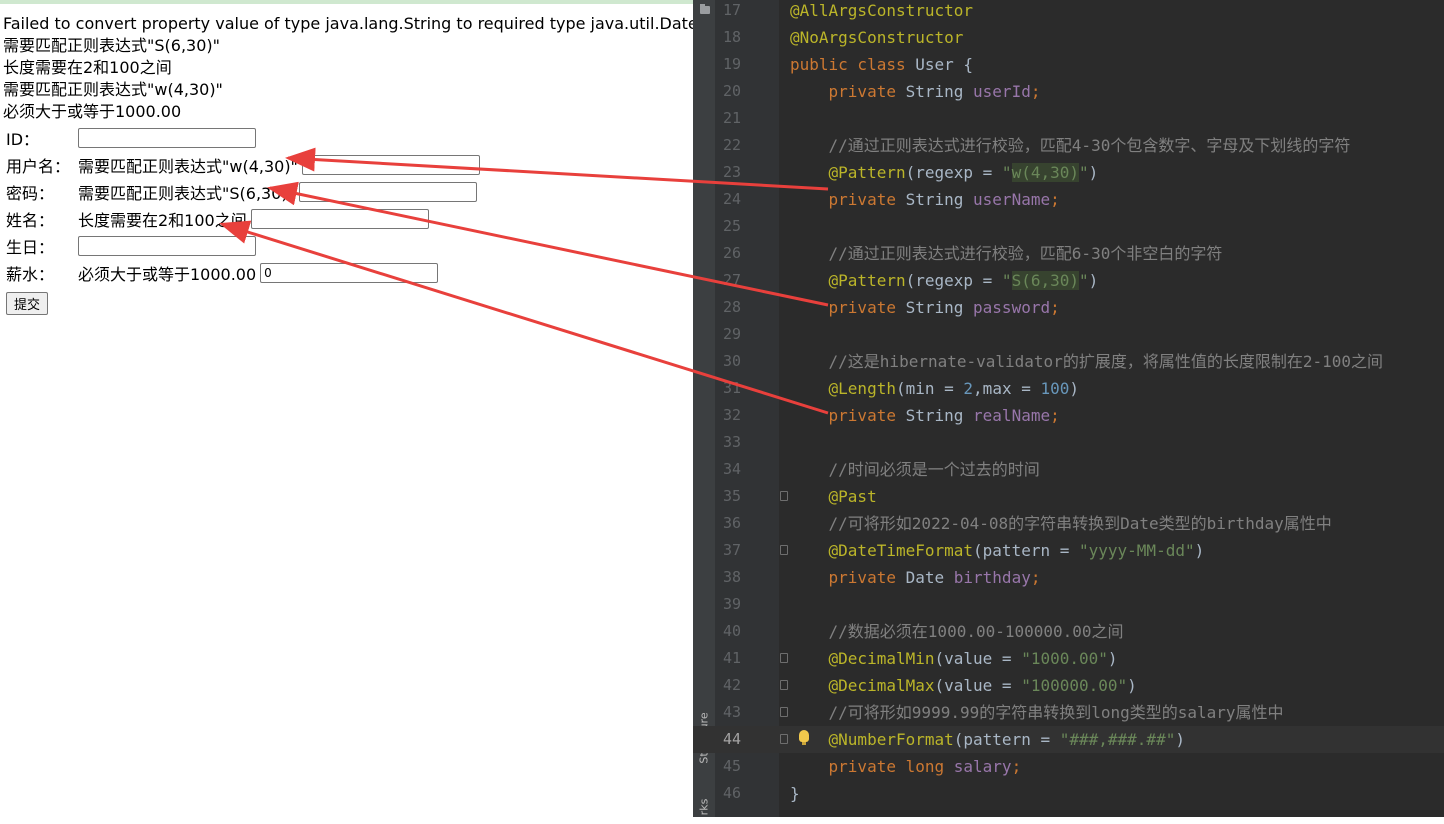 The image size is (1444, 824). What do you see at coordinates (731, 442) in the screenshot?
I see `line-number: 33` at bounding box center [731, 442].